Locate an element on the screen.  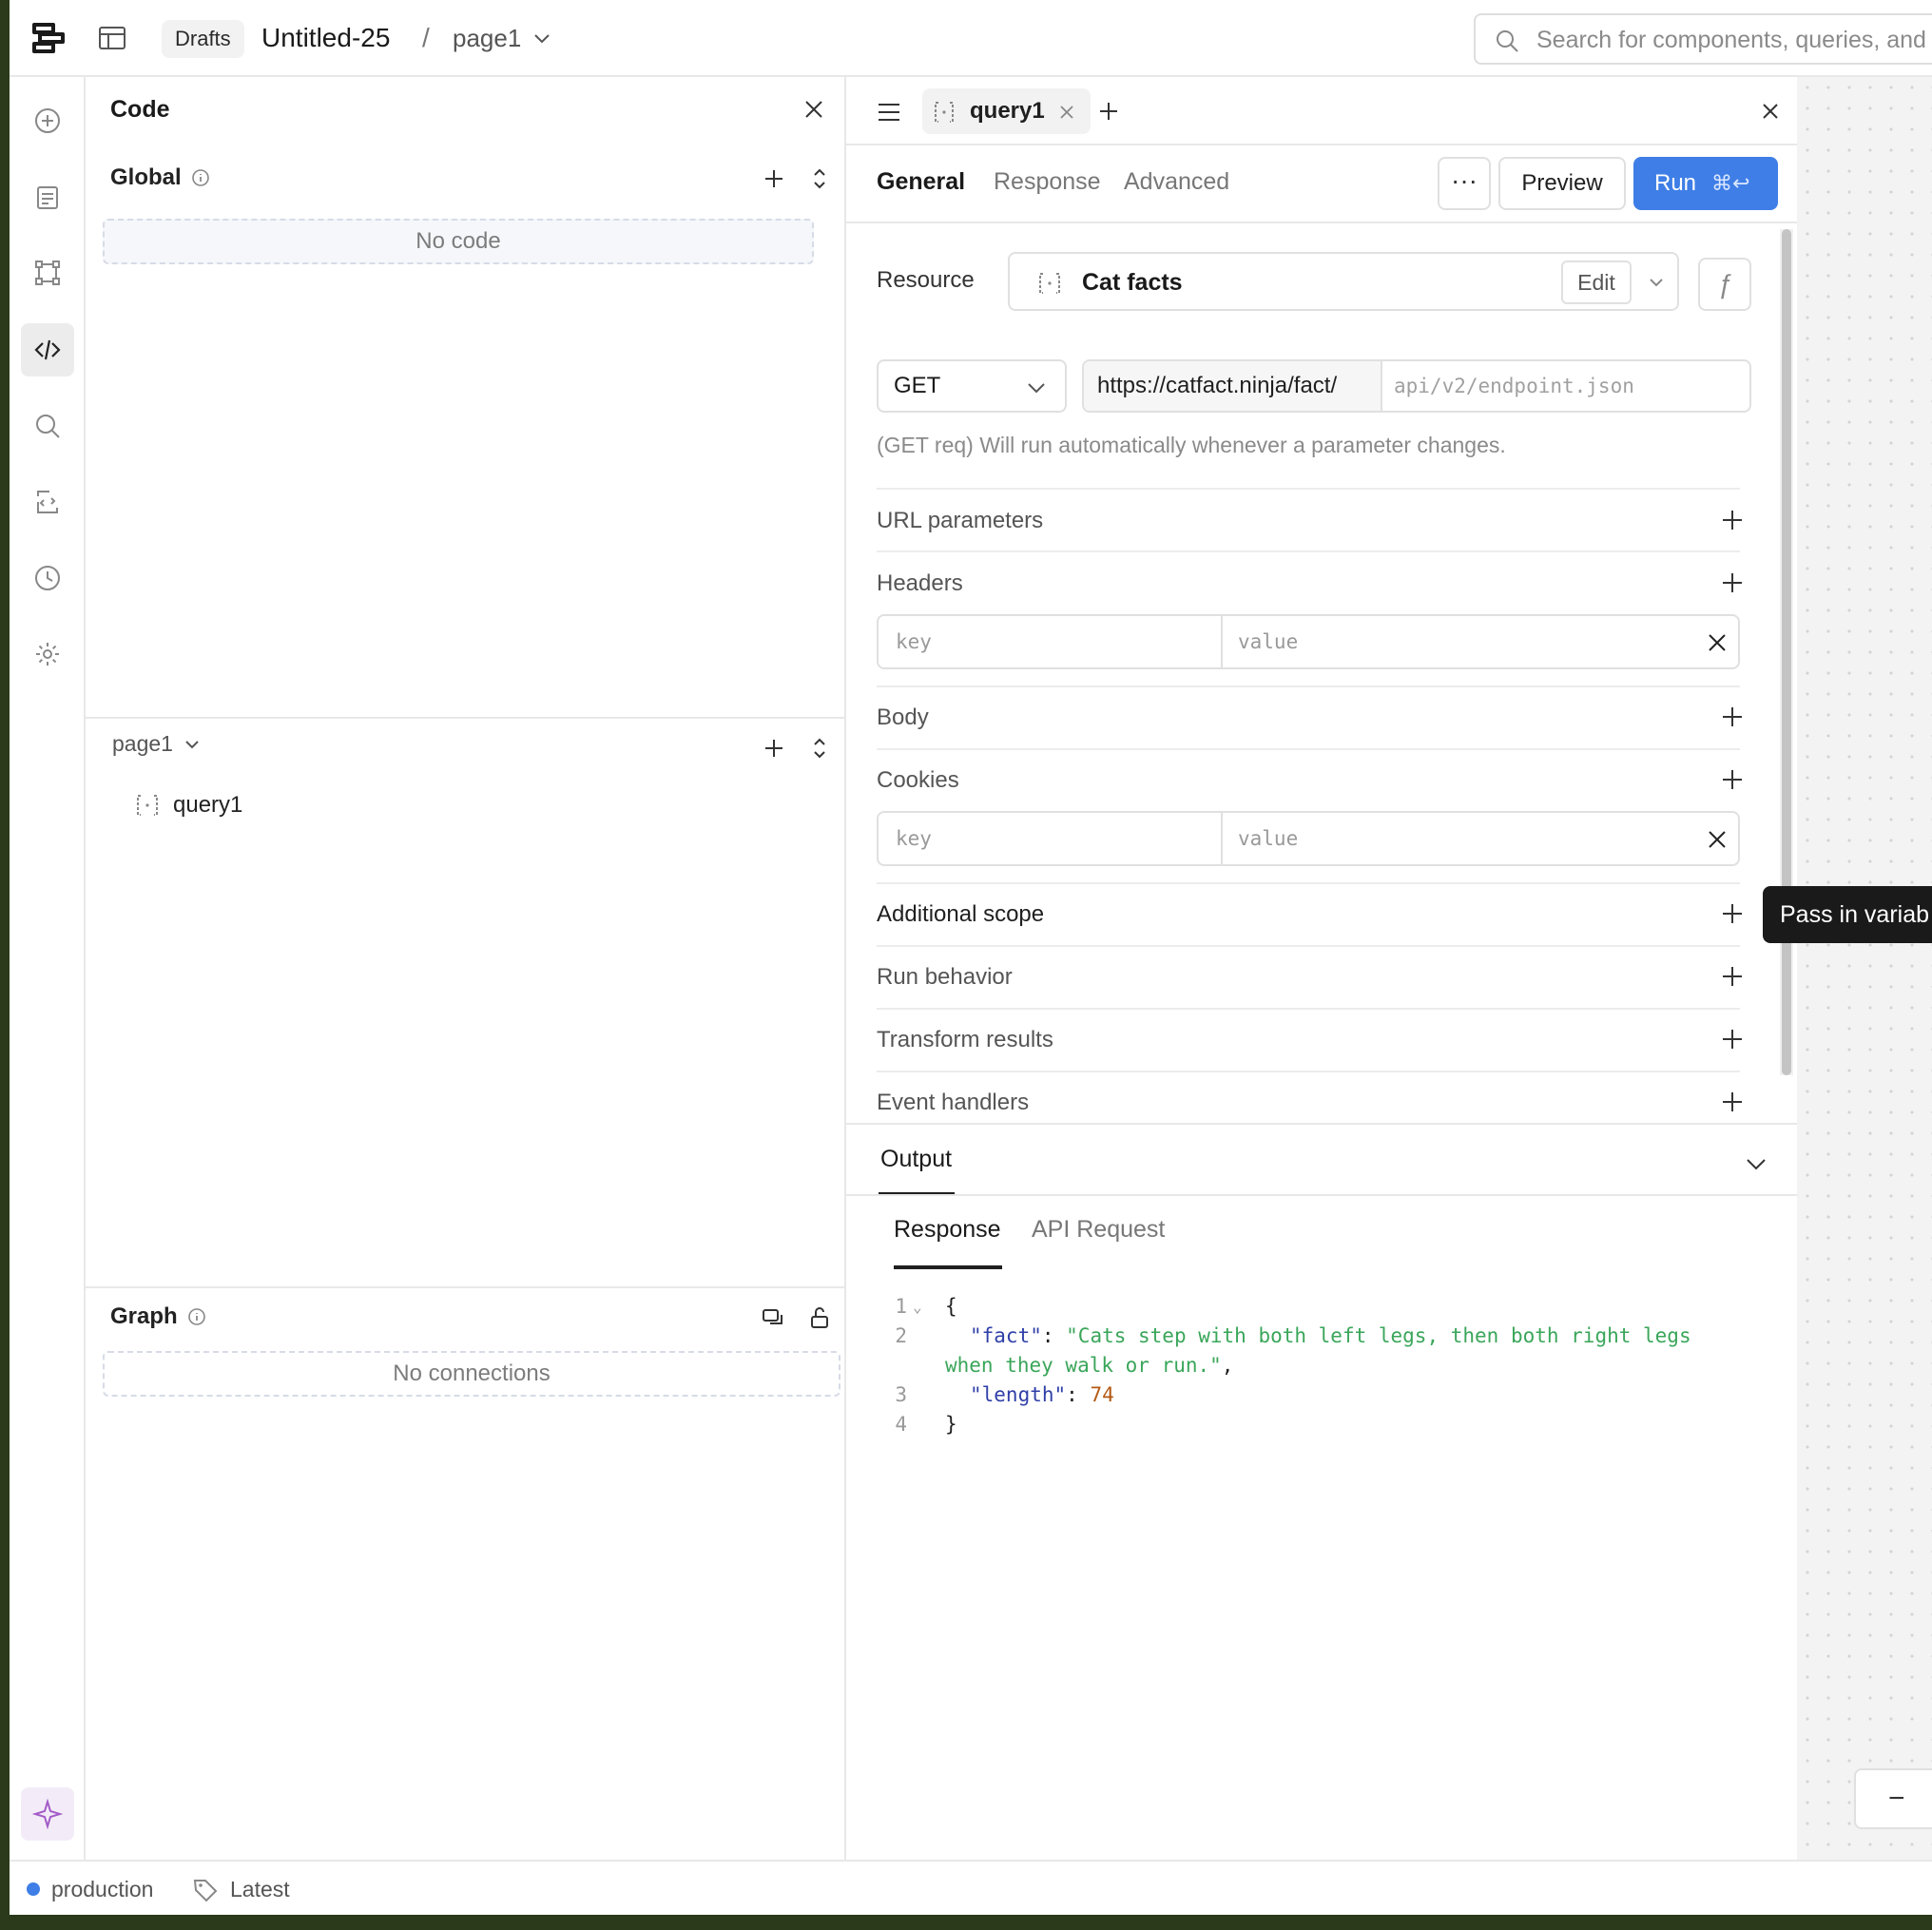
search-button is located at coordinates (47, 426).